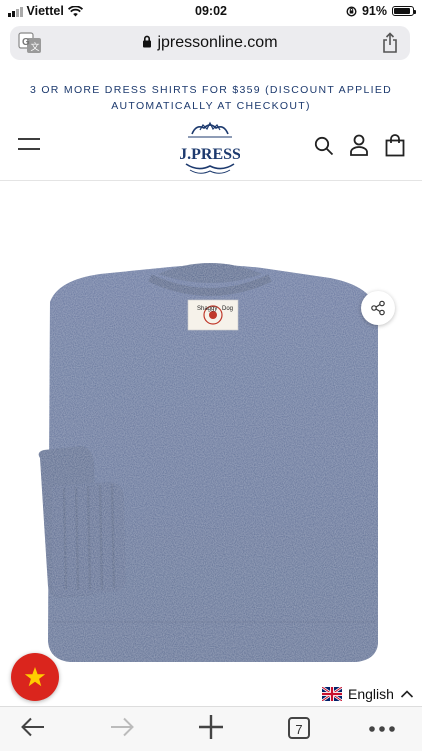  Describe the element at coordinates (395, 145) in the screenshot. I see `cart-icon` at that location.